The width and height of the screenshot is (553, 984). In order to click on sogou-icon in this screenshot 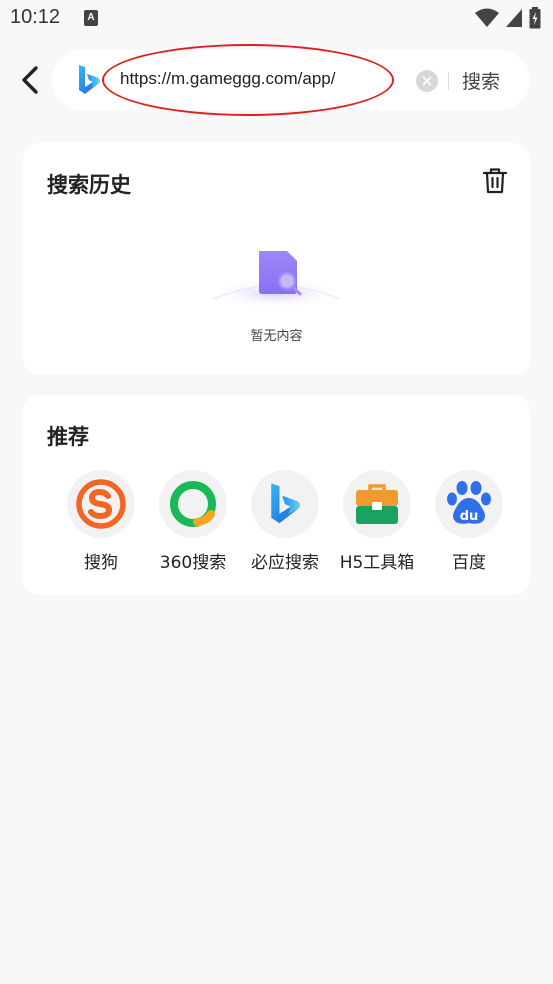, I will do `click(101, 504)`.